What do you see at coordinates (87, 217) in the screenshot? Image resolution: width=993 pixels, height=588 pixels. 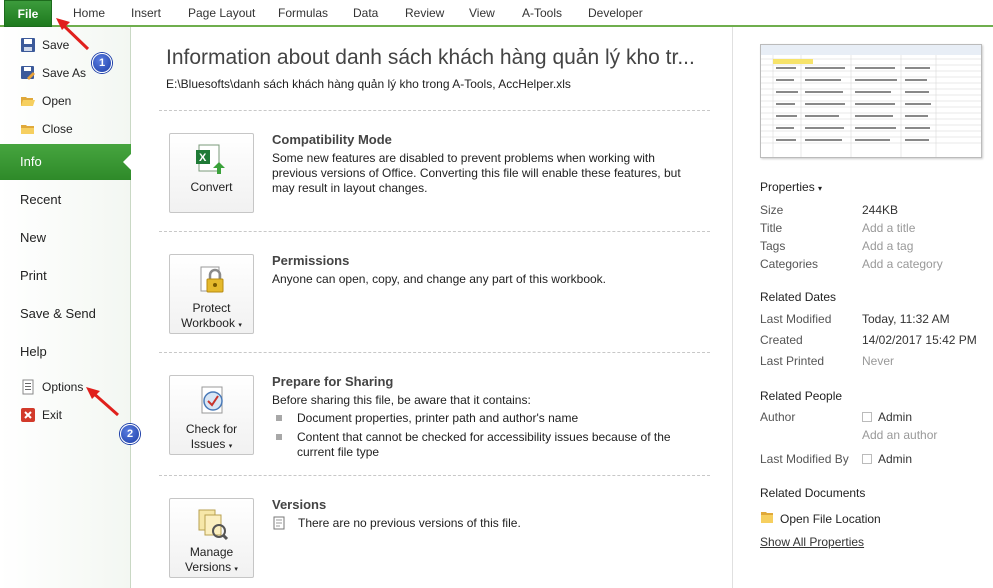 I see `annotation-overlay` at bounding box center [87, 217].